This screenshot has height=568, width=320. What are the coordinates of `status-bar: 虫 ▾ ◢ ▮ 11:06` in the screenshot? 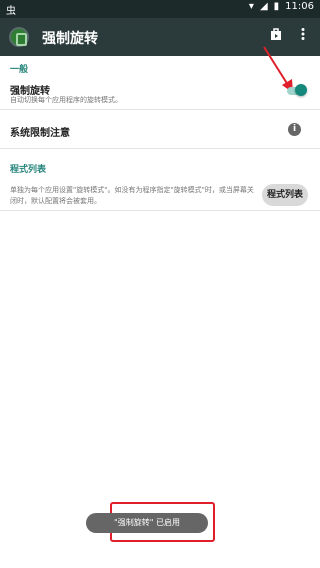 It's located at (160, 9).